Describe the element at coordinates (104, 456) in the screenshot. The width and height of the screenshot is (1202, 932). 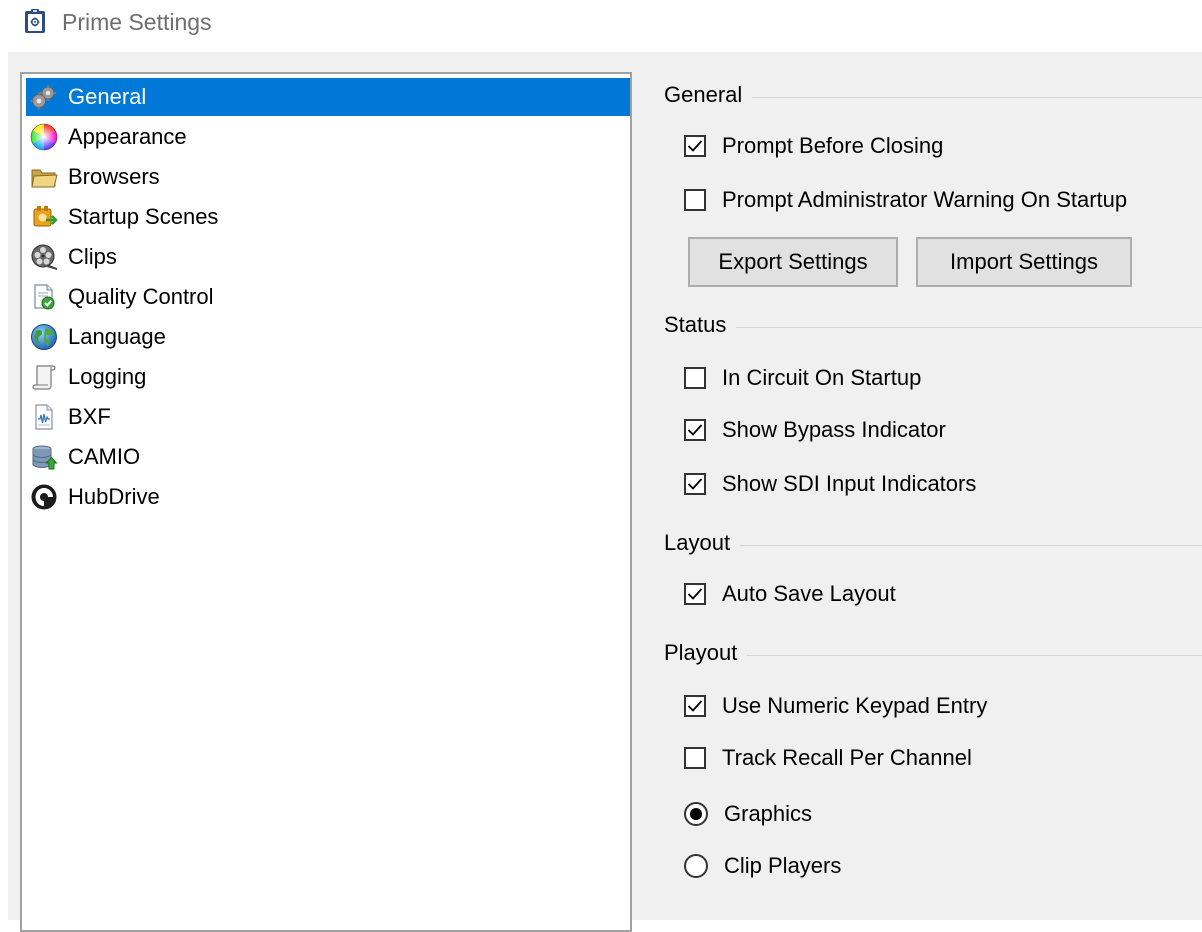
I see `nav-item-label: CAMIO` at that location.